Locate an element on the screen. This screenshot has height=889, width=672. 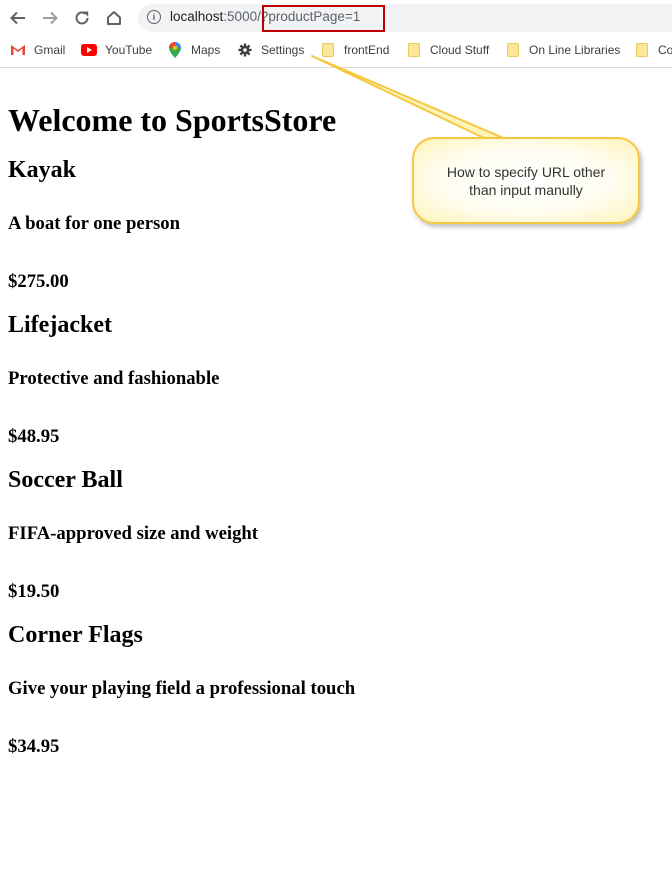
home-button is located at coordinates (114, 18).